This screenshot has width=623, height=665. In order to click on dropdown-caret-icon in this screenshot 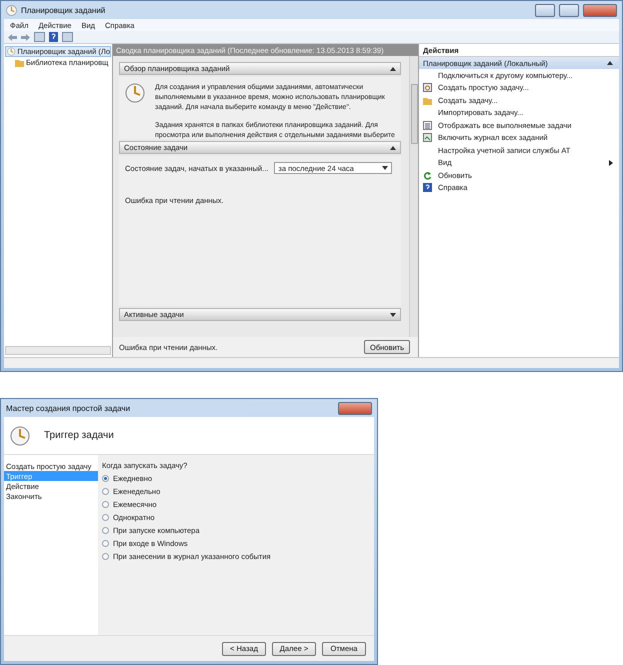, I will do `click(385, 168)`.